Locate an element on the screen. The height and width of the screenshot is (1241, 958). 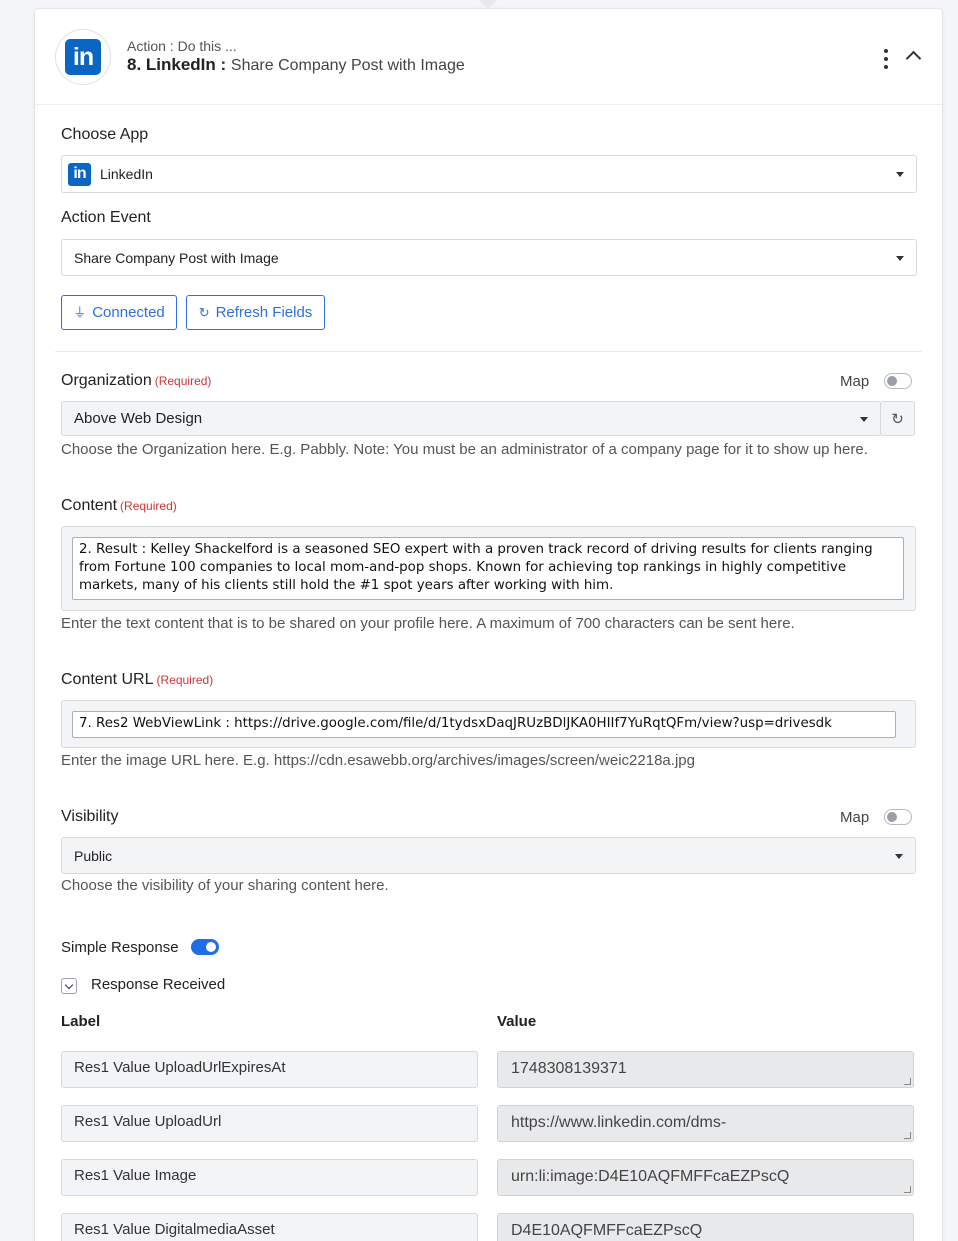
response-value-text: 1748308139371 is located at coordinates (569, 1068).